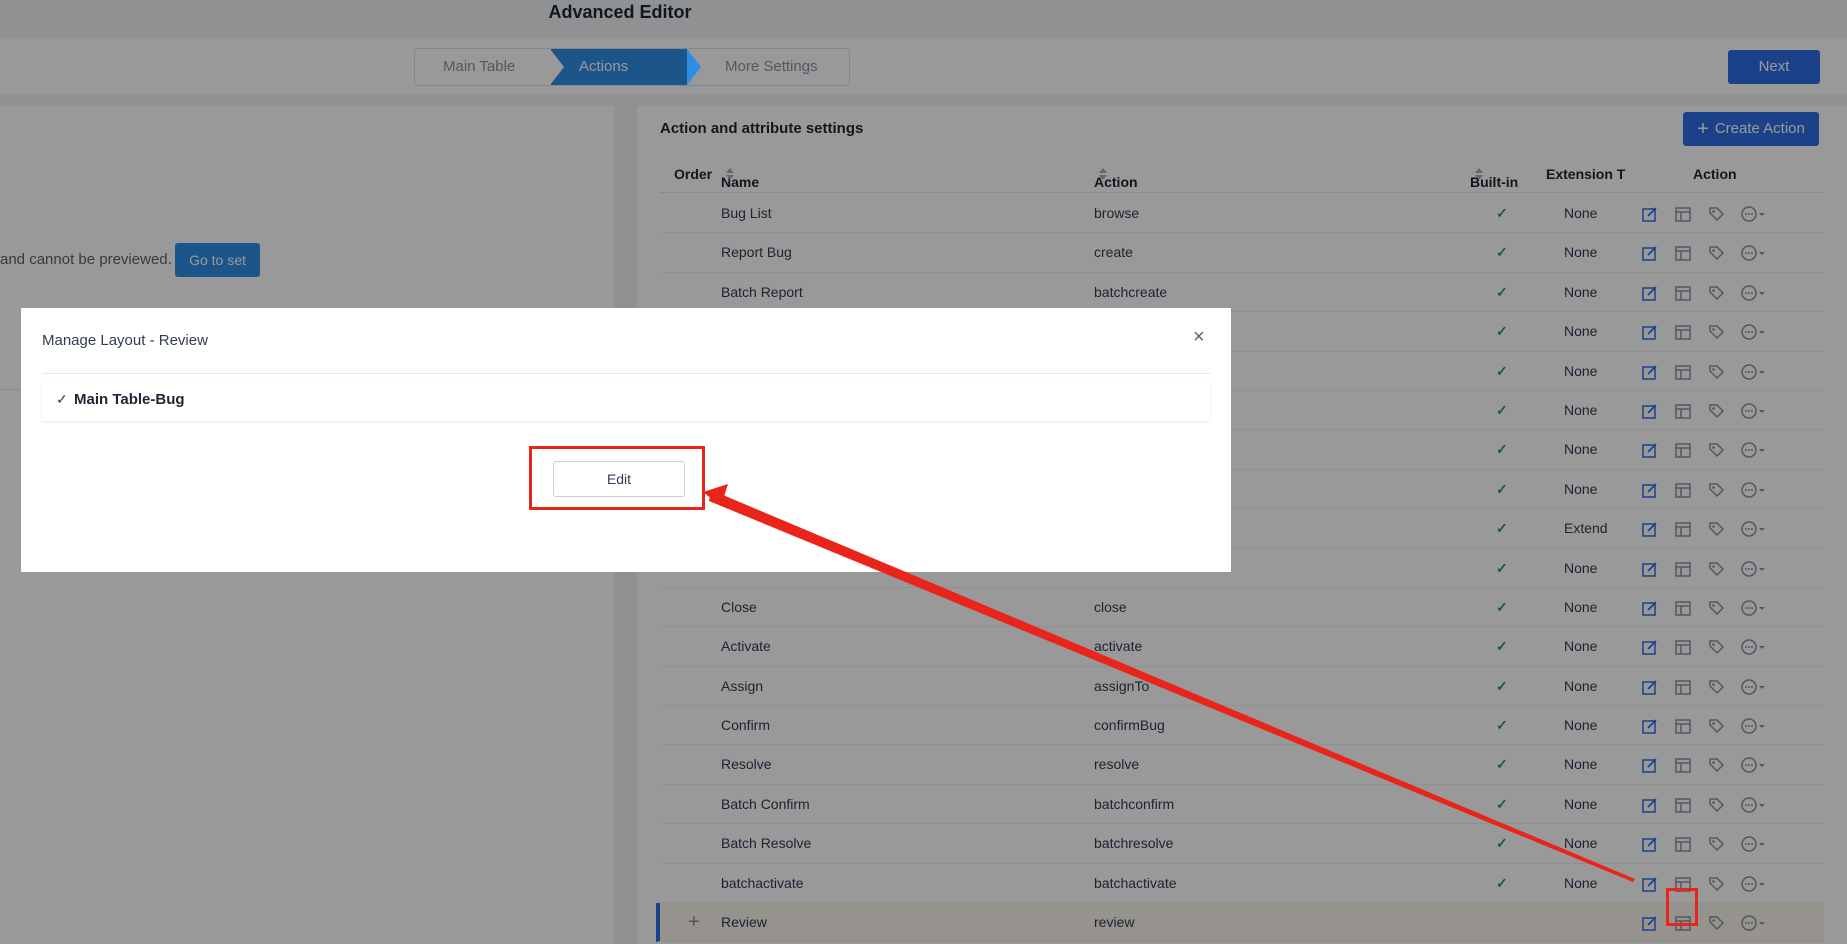 This screenshot has height=944, width=1847. What do you see at coordinates (62, 399) in the screenshot?
I see `check-icon: ✓` at bounding box center [62, 399].